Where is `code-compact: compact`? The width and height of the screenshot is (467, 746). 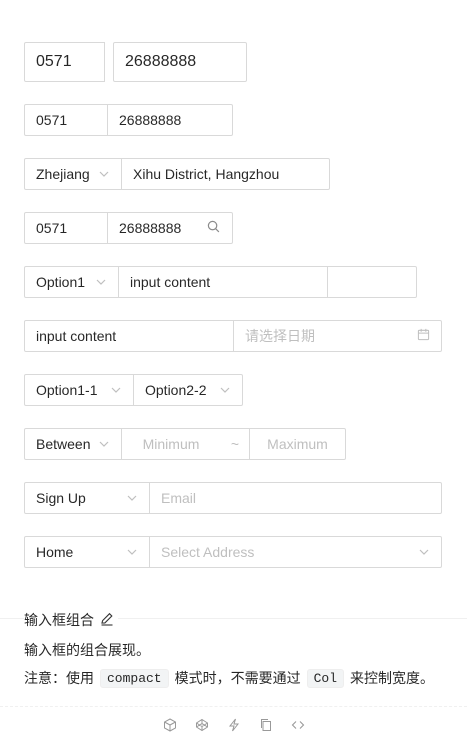 code-compact: compact is located at coordinates (134, 678).